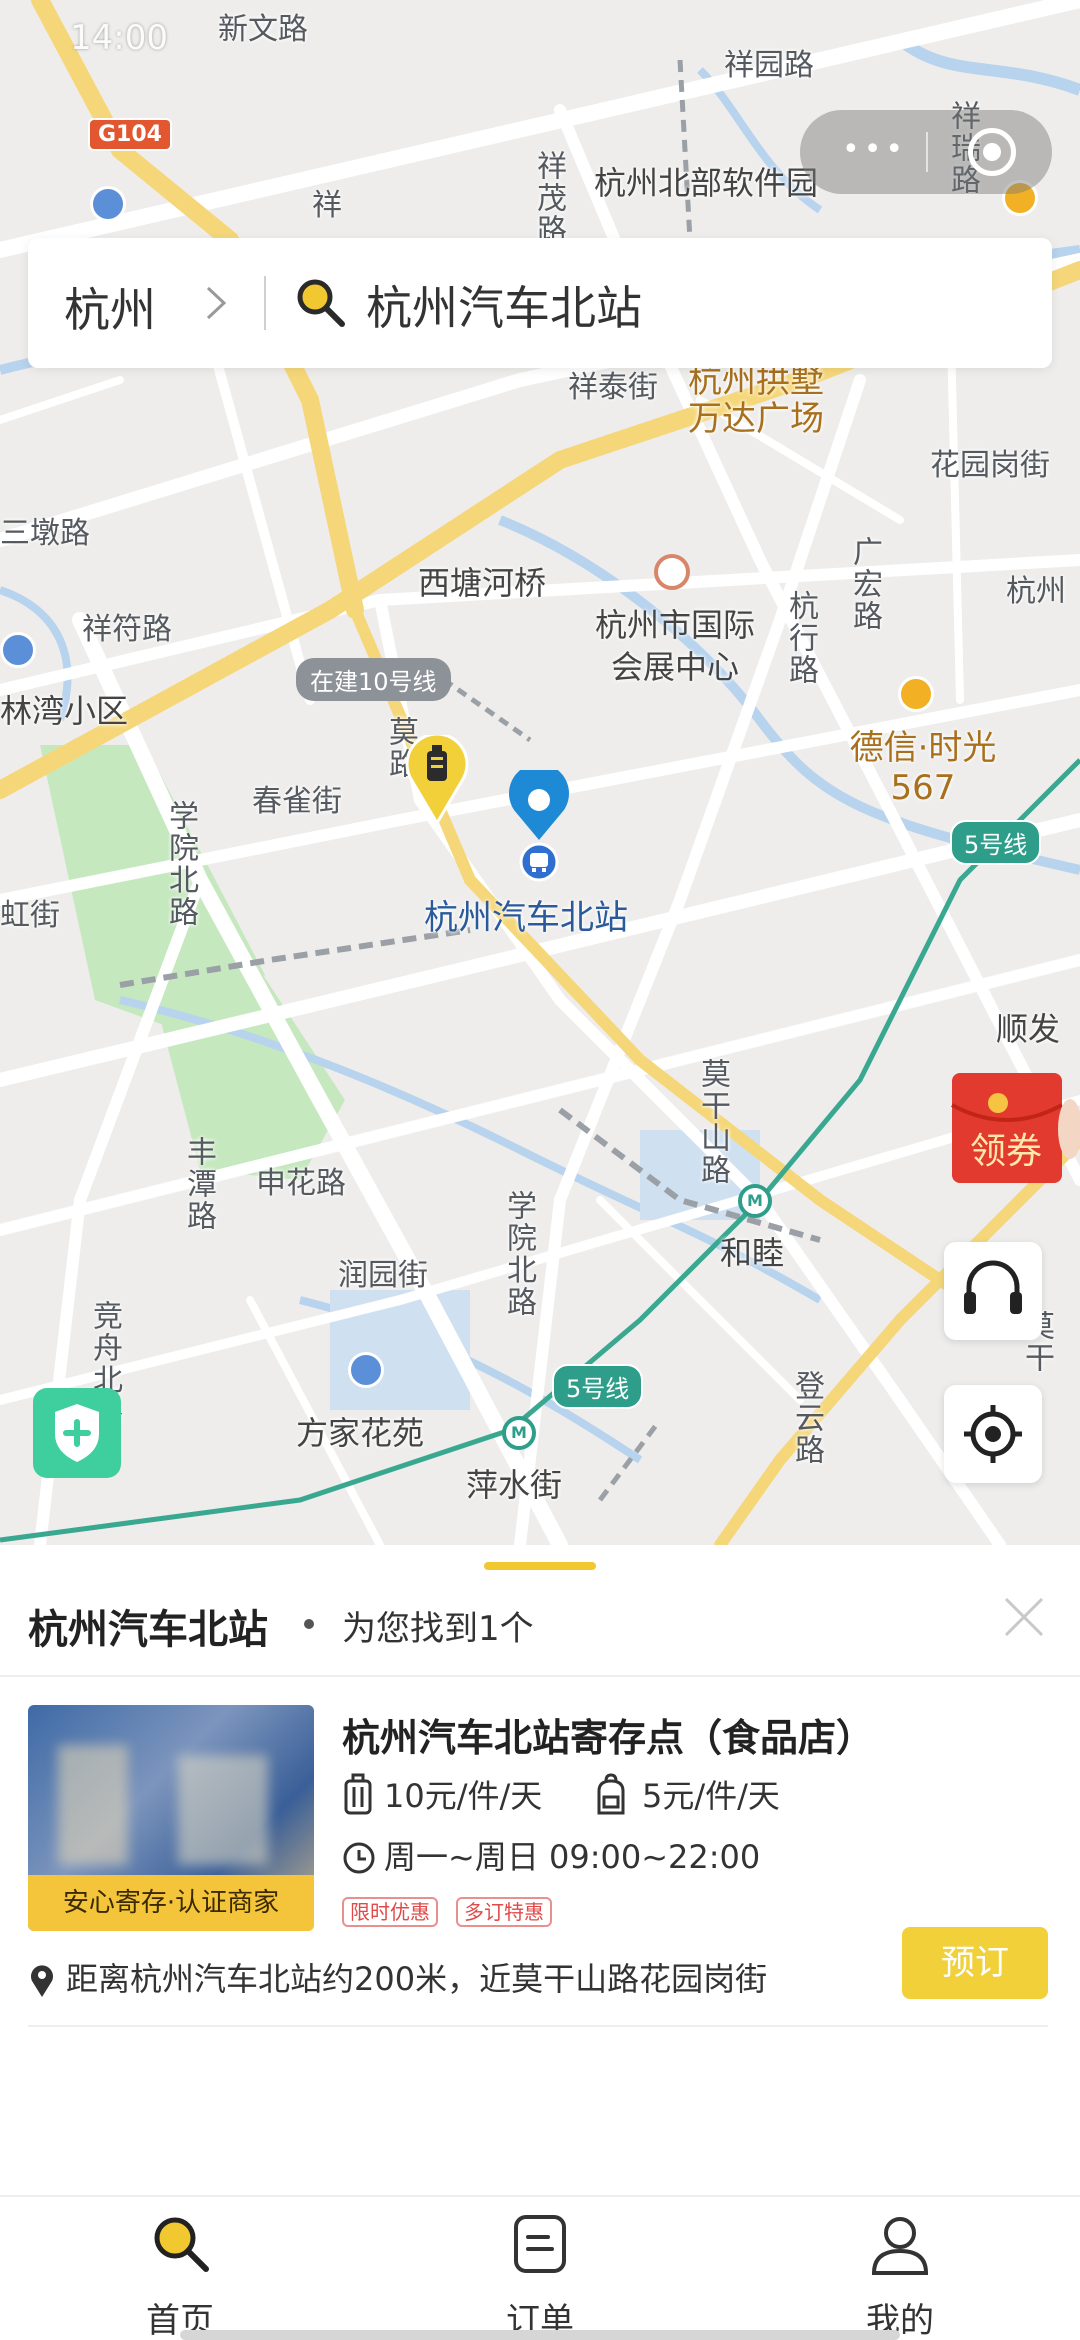 This screenshot has height=2340, width=1080. Describe the element at coordinates (30, 915) in the screenshot. I see `map-label: 虹街` at that location.